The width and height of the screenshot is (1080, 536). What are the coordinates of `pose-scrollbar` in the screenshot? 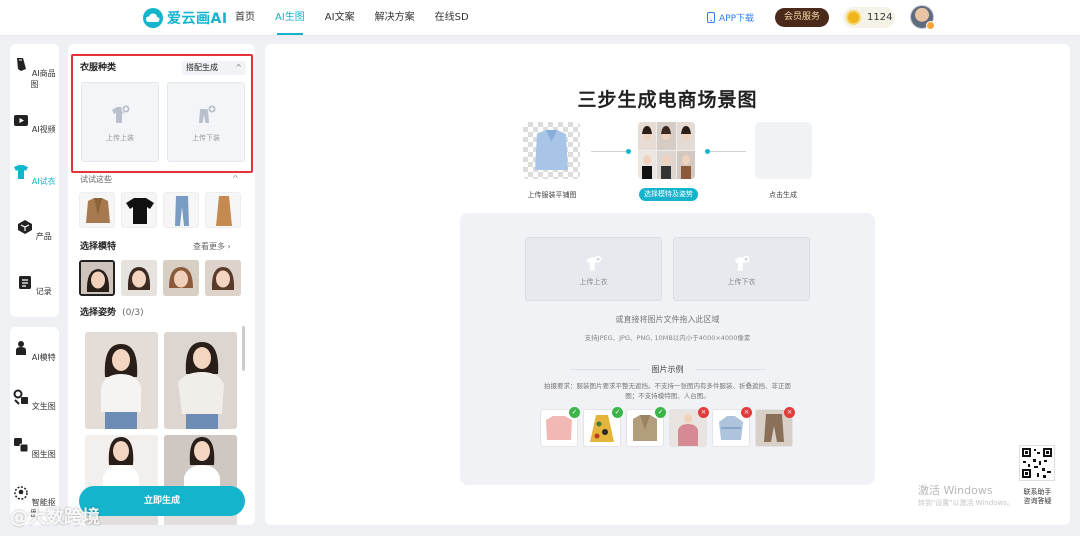 It's located at (243, 348).